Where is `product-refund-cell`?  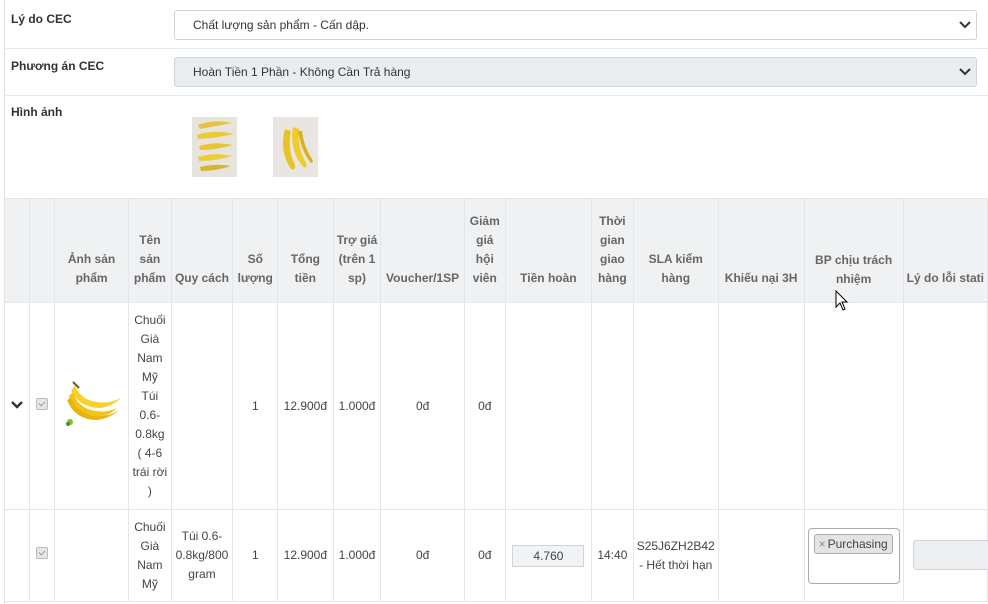 product-refund-cell is located at coordinates (548, 406).